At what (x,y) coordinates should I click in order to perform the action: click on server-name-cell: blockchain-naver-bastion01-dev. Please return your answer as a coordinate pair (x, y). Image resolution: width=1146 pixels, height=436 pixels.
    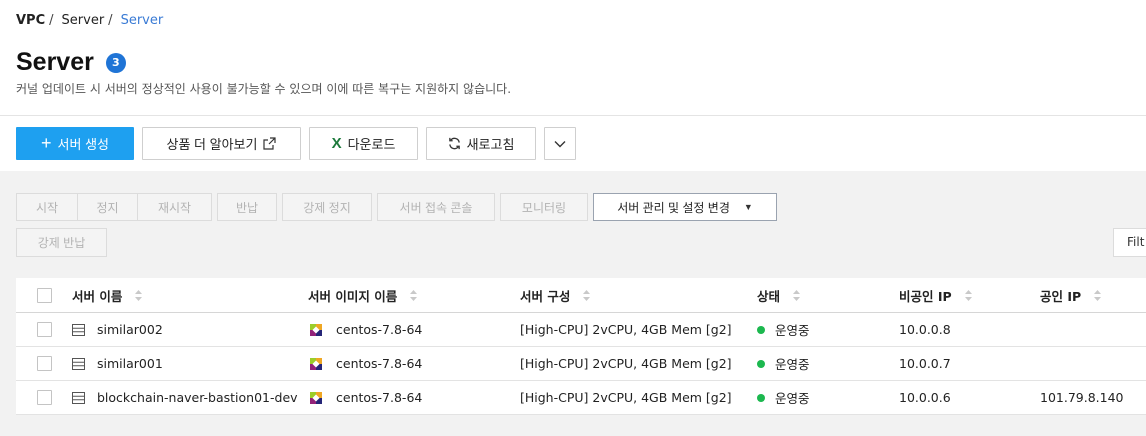
    Looking at the image, I should click on (190, 397).